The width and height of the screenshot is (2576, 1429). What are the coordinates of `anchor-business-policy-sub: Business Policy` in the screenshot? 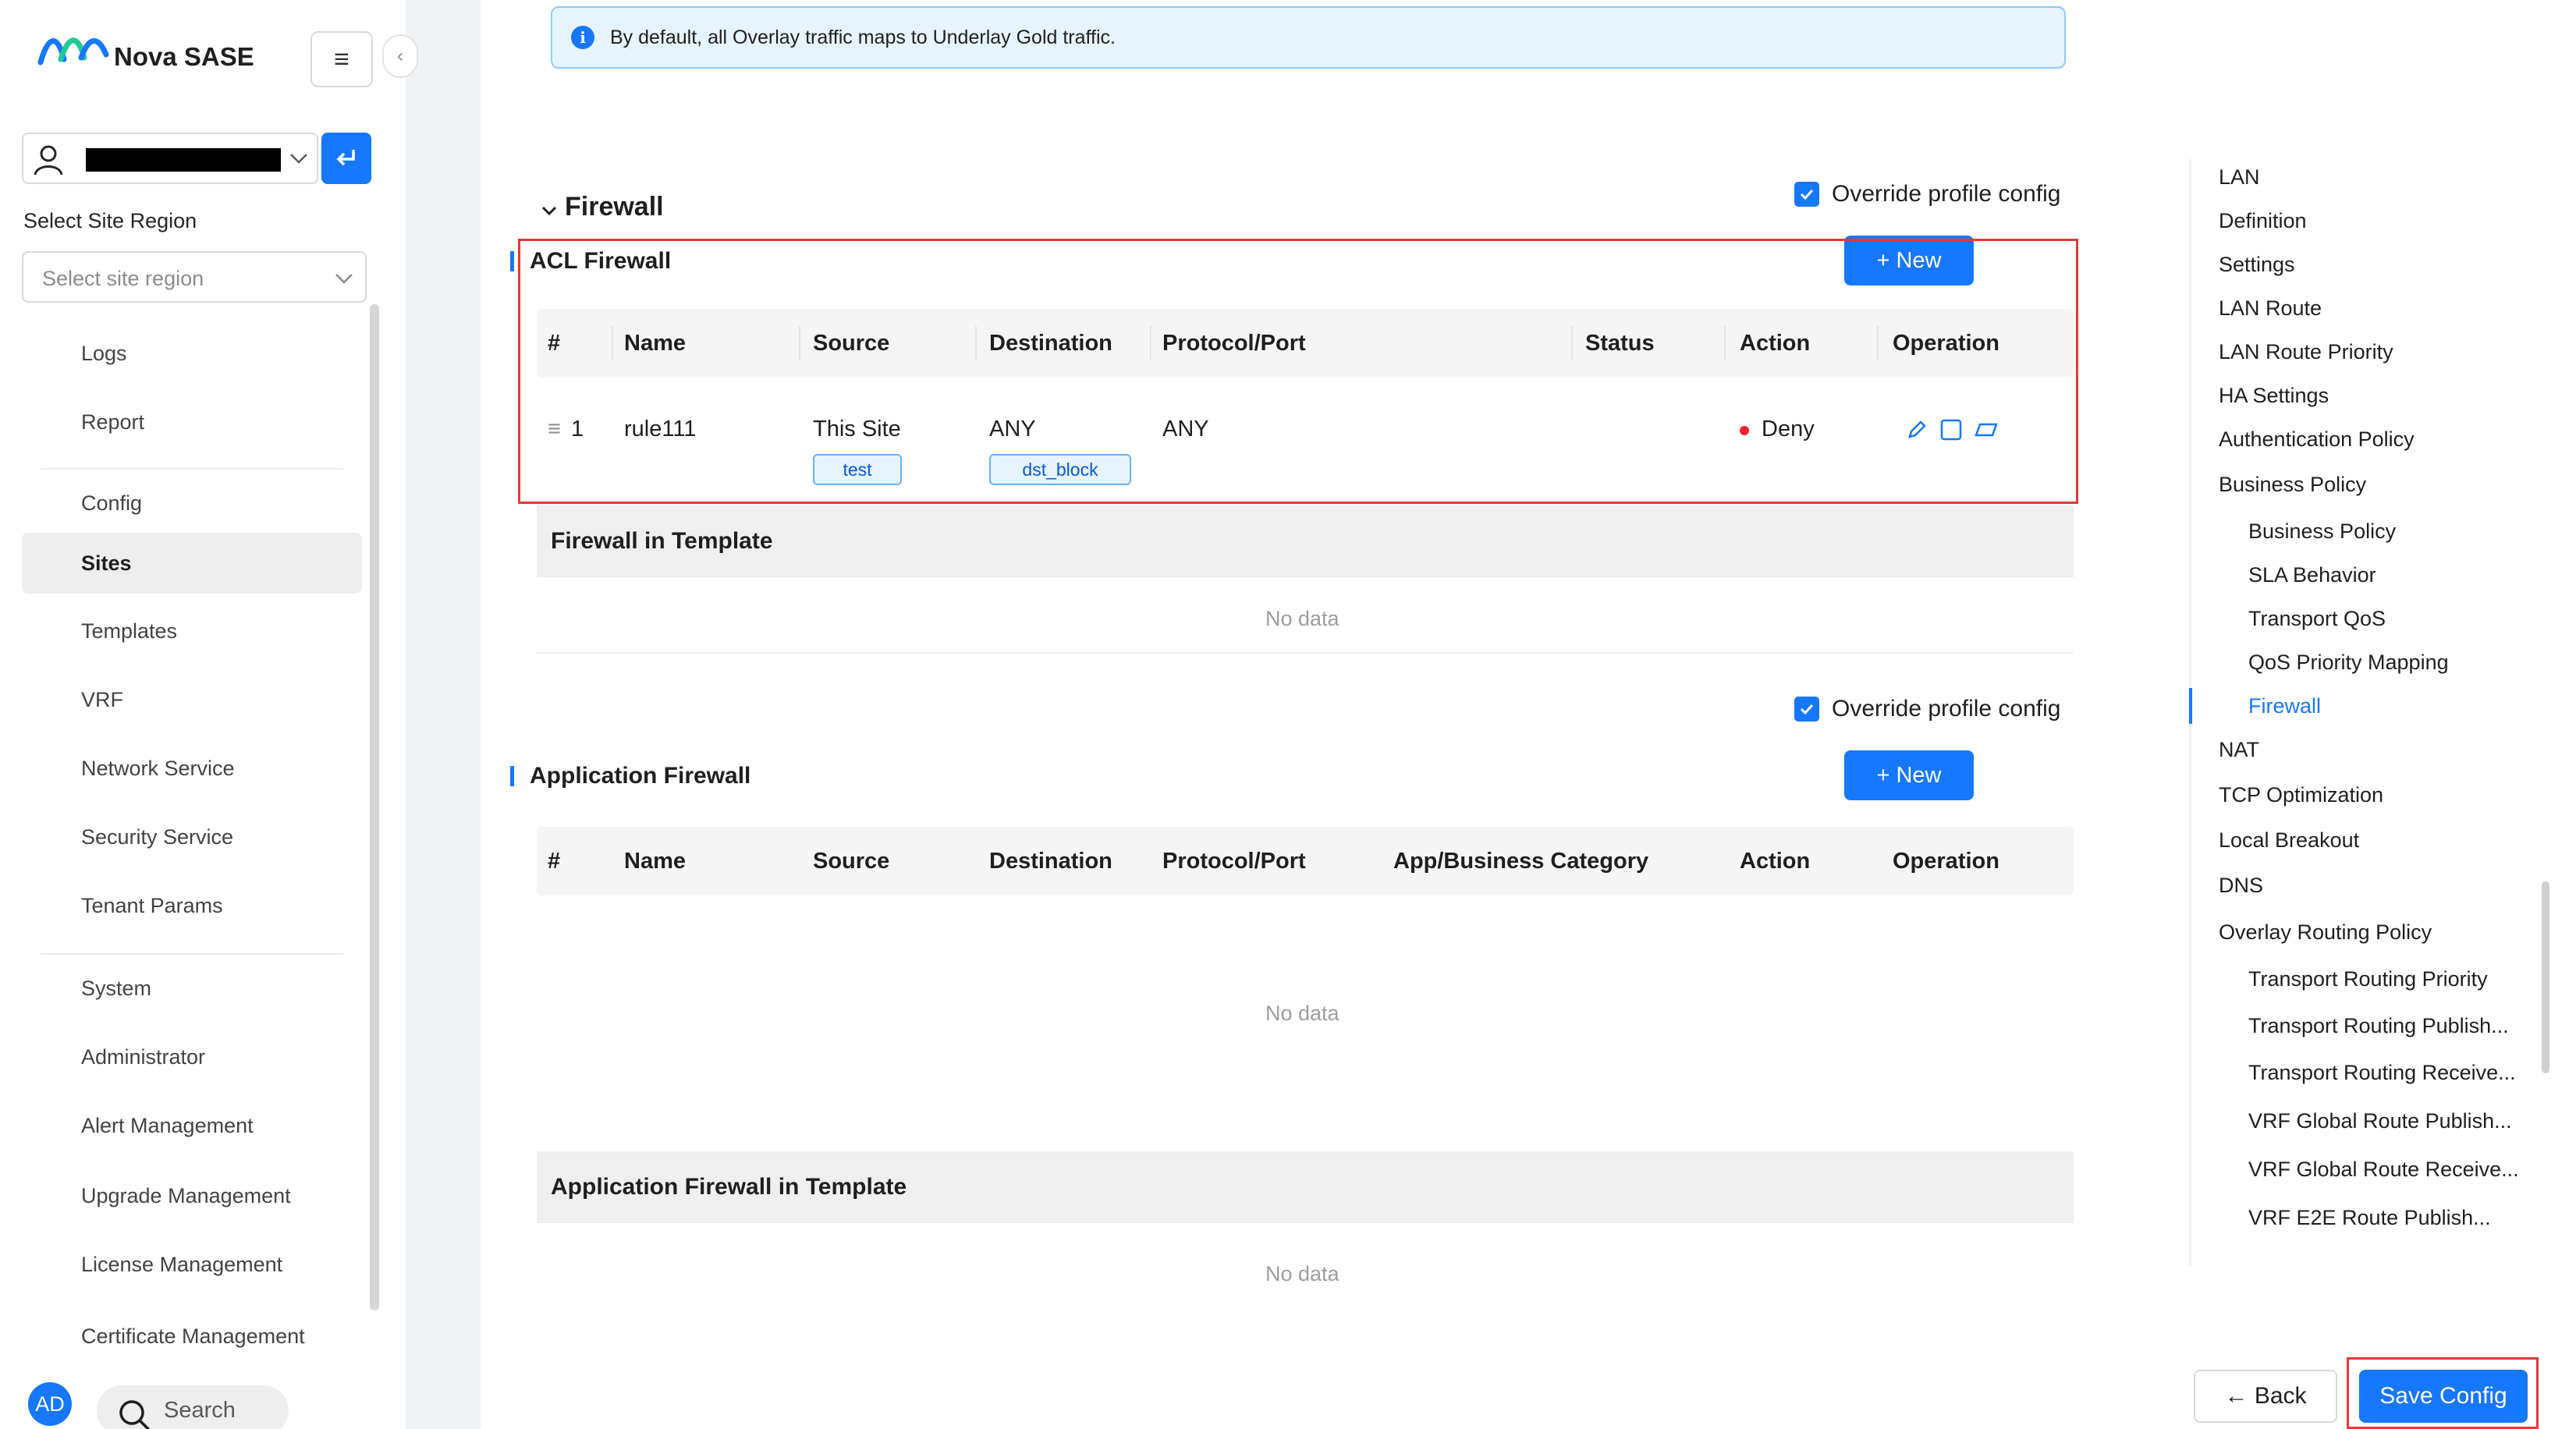 It's located at (2322, 531).